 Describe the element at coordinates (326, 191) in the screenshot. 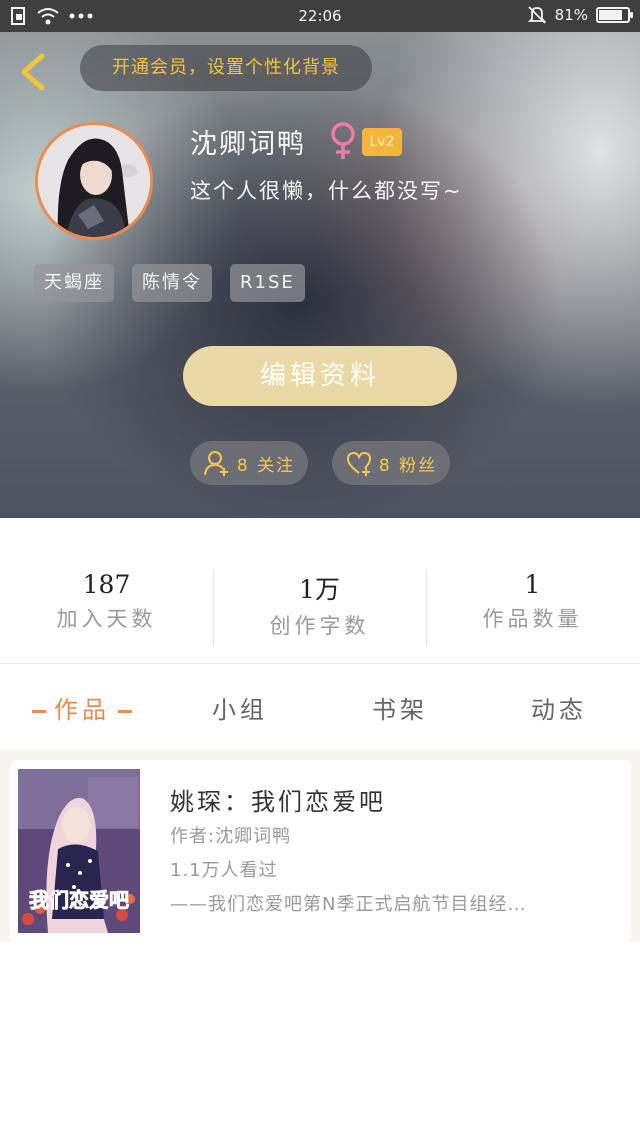

I see `user-bio: 这个人很懒，什么都没写~` at that location.